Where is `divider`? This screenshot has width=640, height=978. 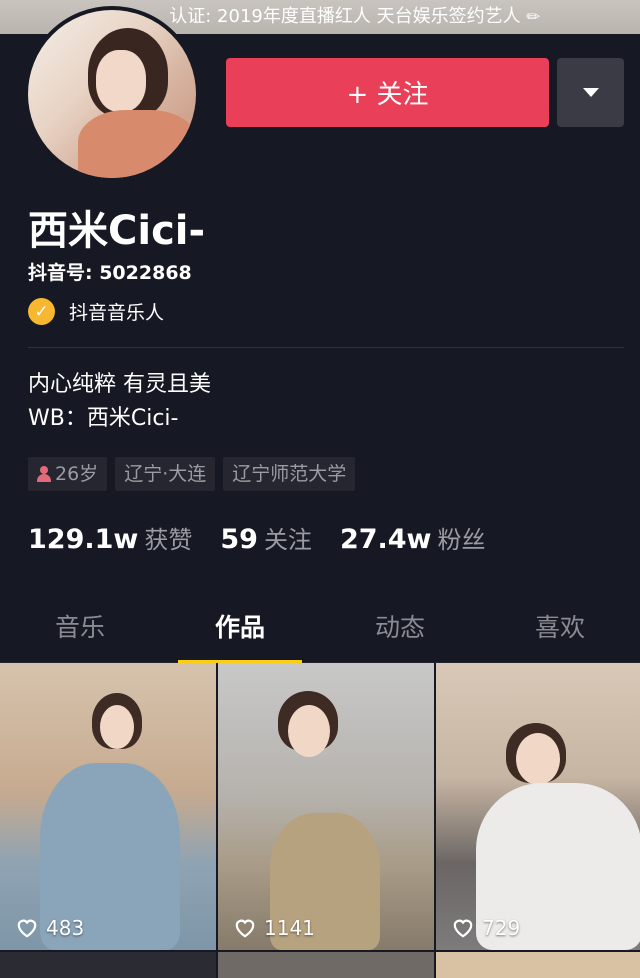
divider is located at coordinates (326, 347).